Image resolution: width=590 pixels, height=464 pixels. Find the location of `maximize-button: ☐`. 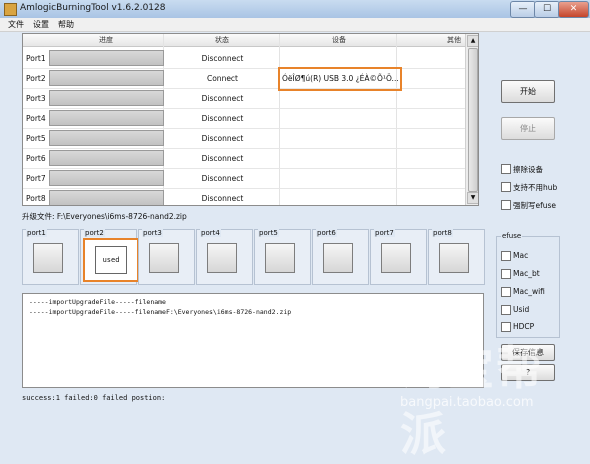

maximize-button: ☐ is located at coordinates (547, 9).